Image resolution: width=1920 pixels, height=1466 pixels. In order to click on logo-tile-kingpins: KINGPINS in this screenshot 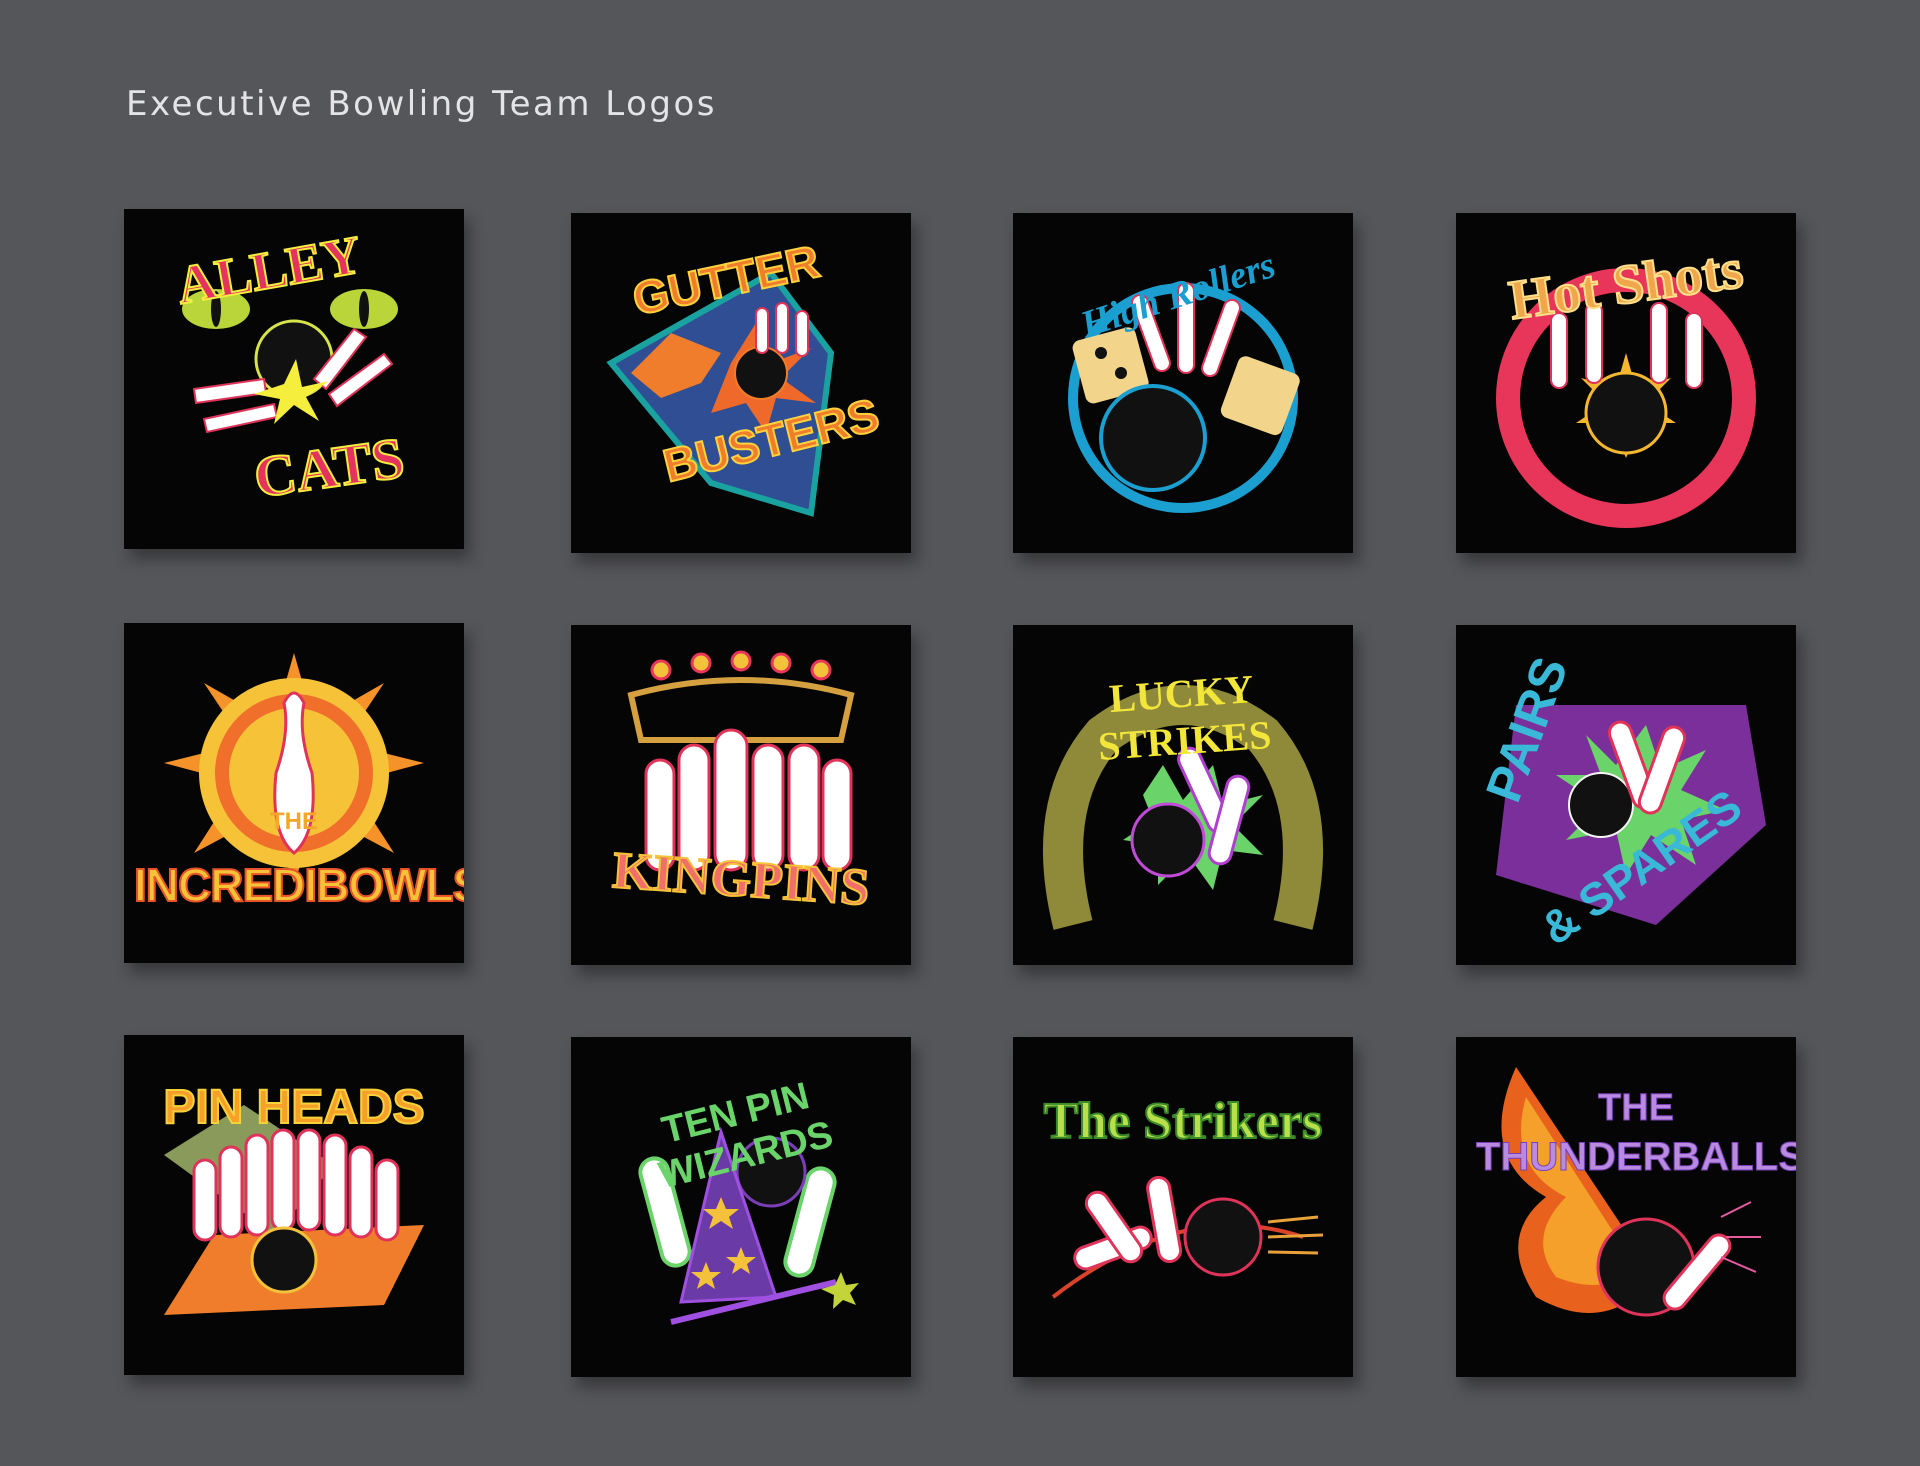, I will do `click(741, 795)`.